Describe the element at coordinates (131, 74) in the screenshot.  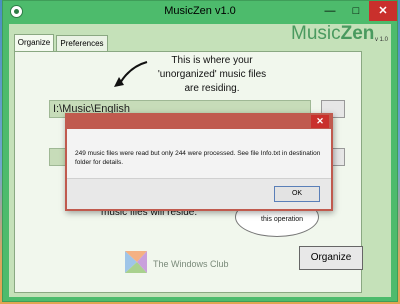
I see `arrow-down-left-icon` at that location.